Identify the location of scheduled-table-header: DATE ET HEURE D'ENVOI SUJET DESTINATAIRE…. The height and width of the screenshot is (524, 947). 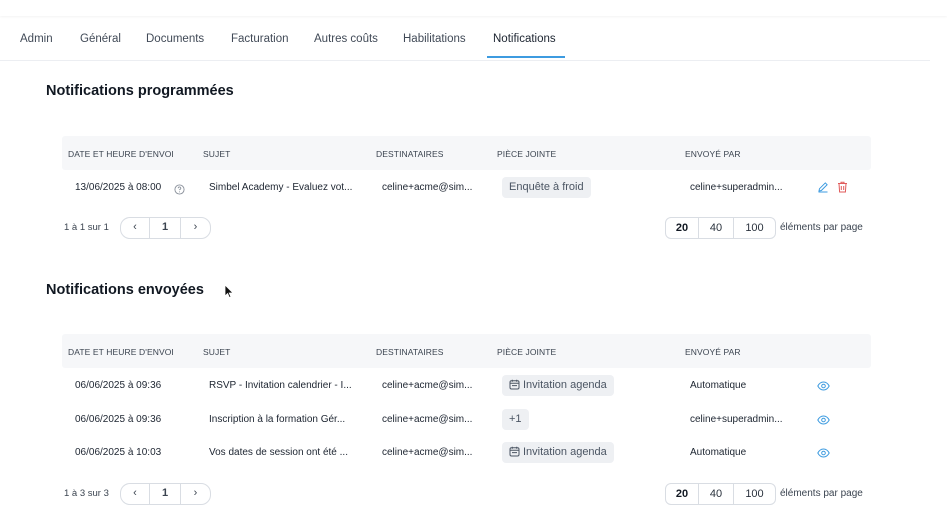
(466, 153).